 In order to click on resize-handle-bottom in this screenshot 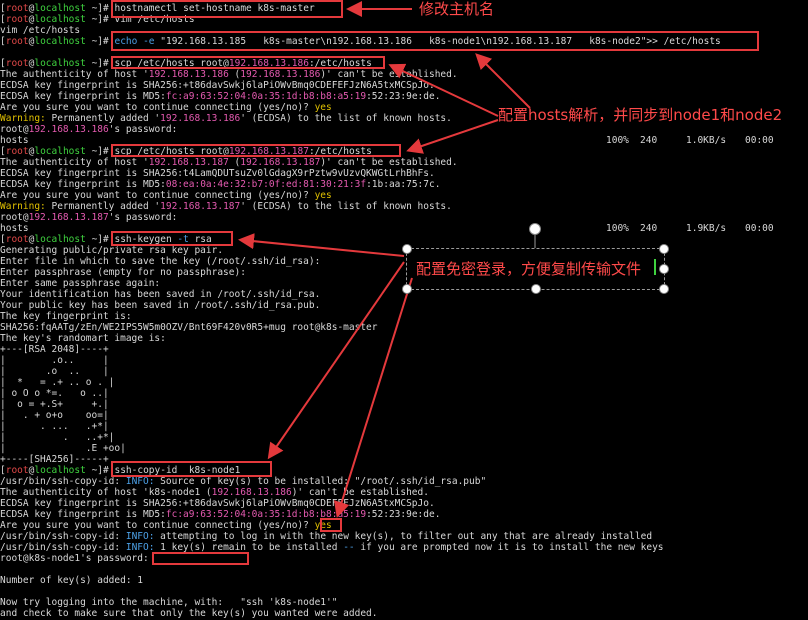, I will do `click(536, 289)`.